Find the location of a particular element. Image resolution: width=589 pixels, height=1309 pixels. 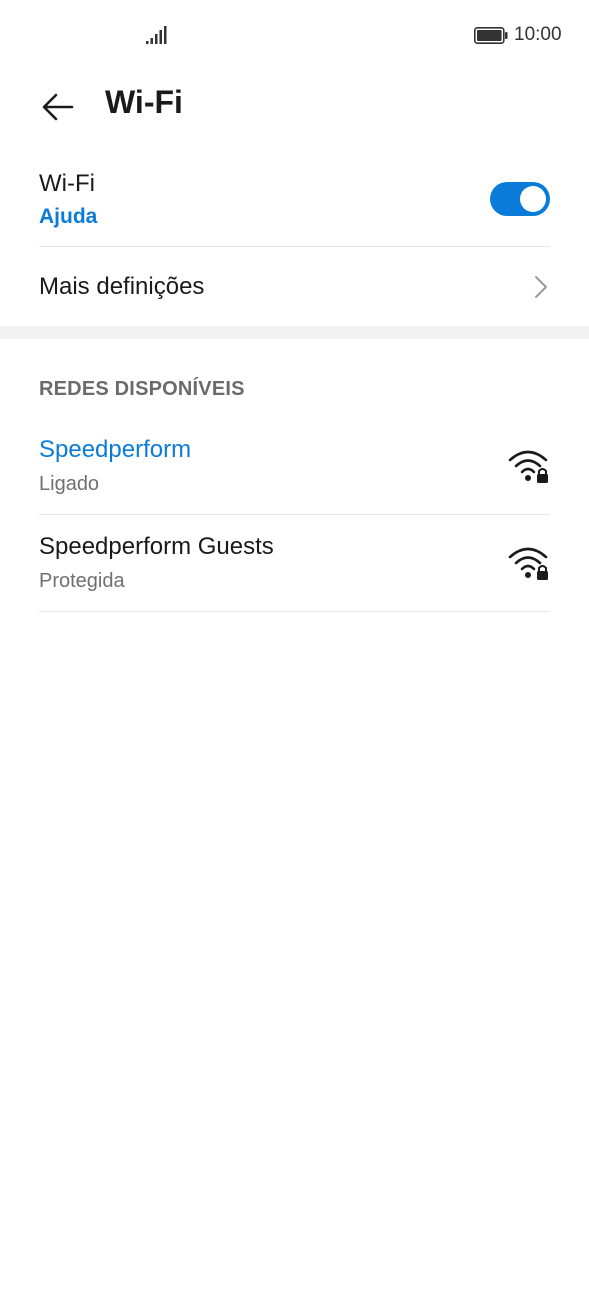

signal-bars-icon is located at coordinates (156, 35).